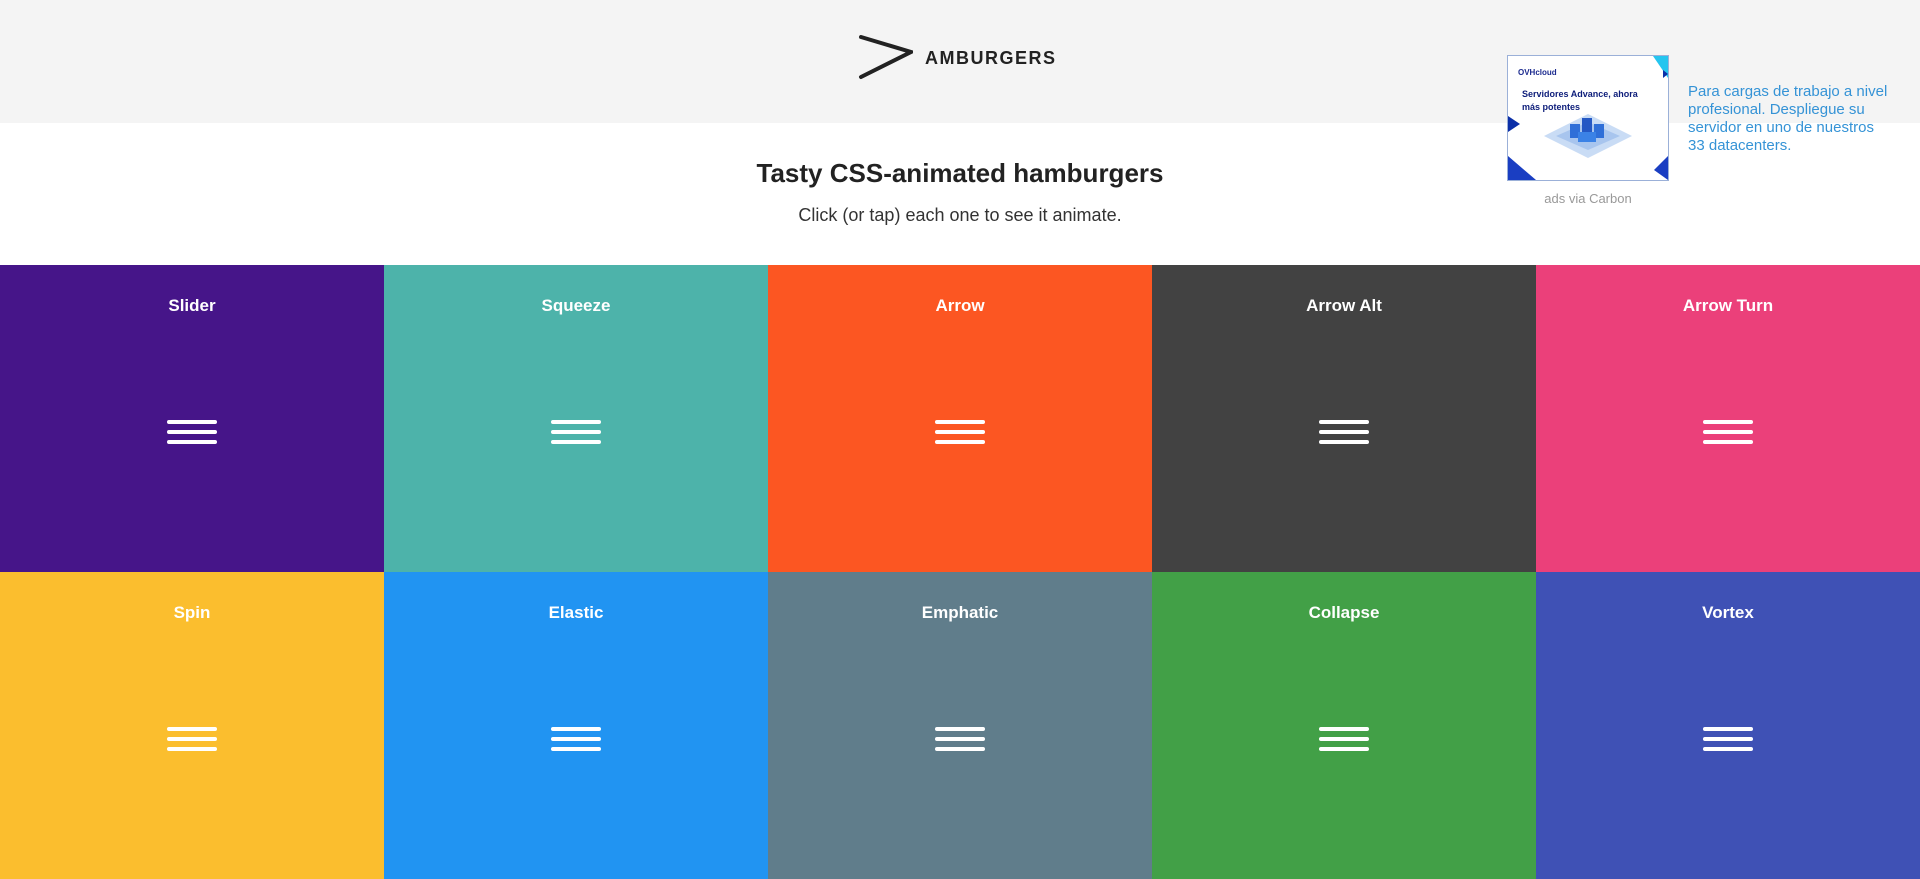 This screenshot has width=1920, height=879. Describe the element at coordinates (885, 58) in the screenshot. I see `logo-chevron-icon` at that location.